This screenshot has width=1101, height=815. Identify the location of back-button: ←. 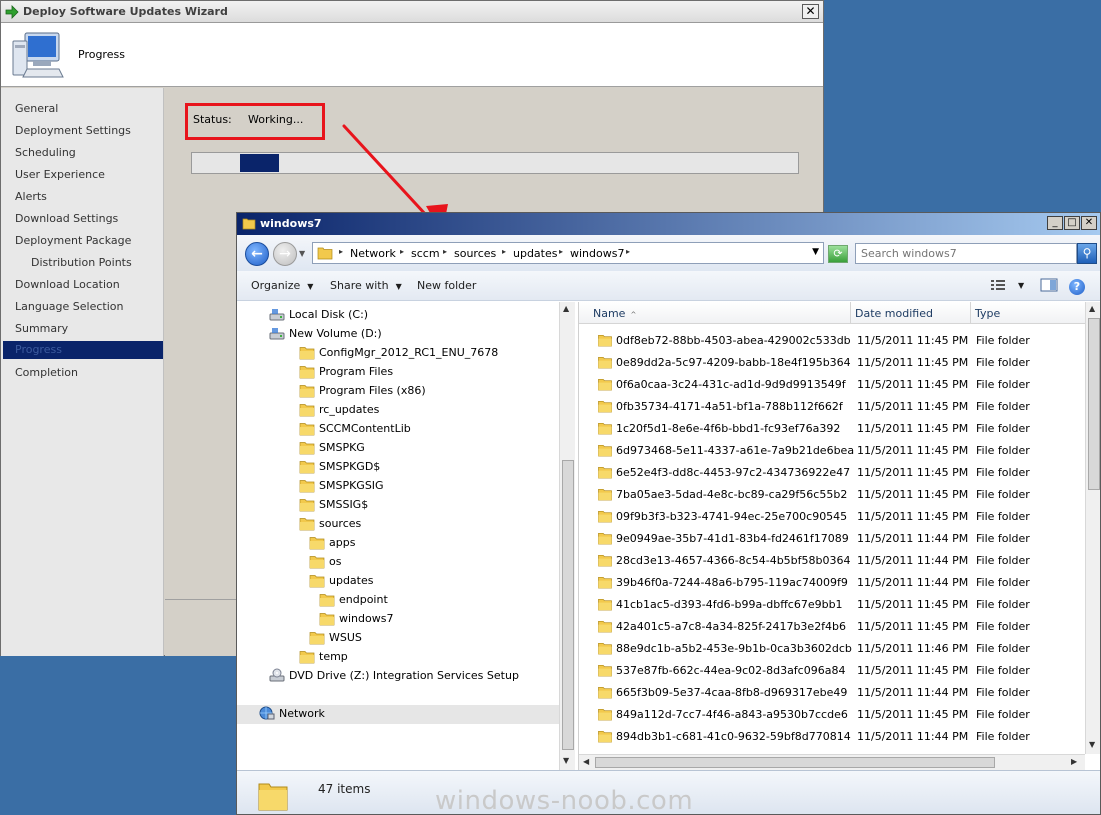
(257, 254).